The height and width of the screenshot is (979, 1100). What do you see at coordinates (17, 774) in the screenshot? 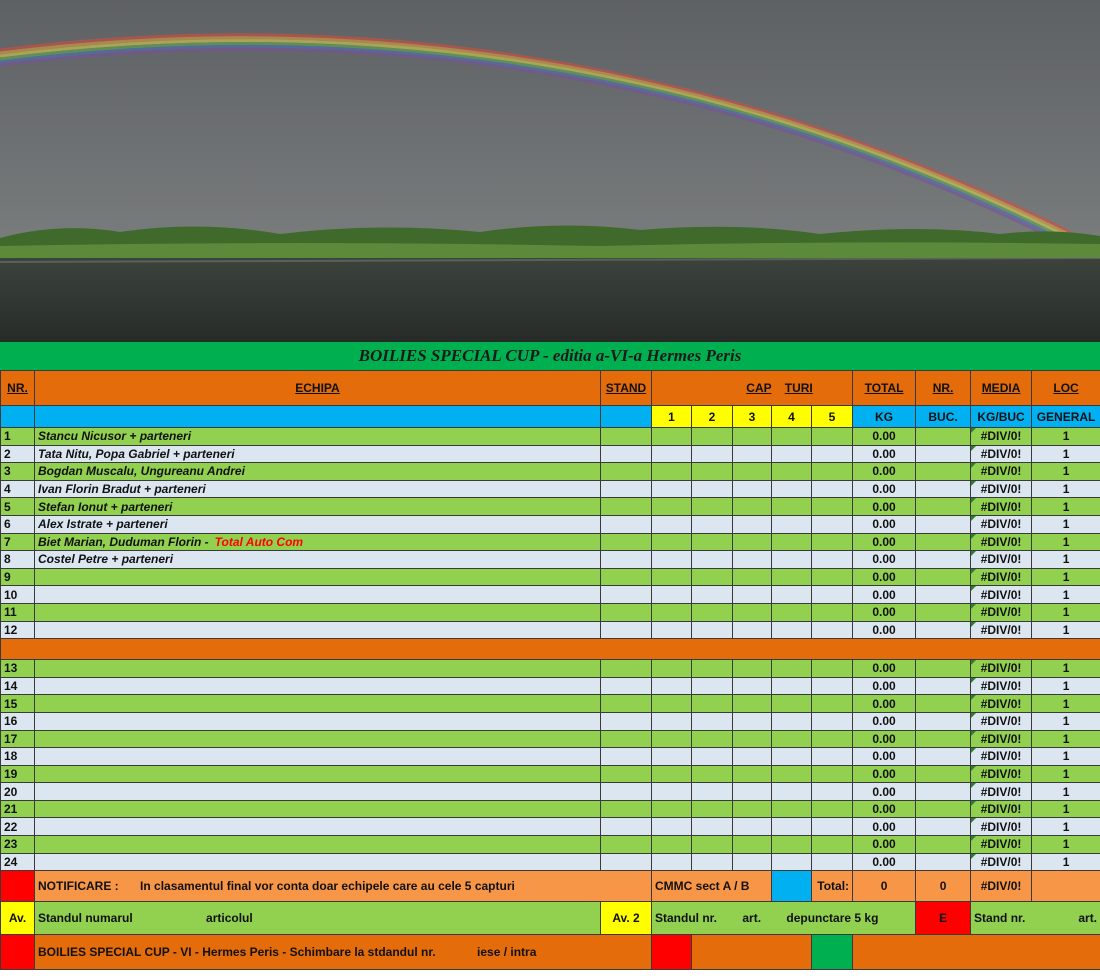
I see `row-nr: 19` at bounding box center [17, 774].